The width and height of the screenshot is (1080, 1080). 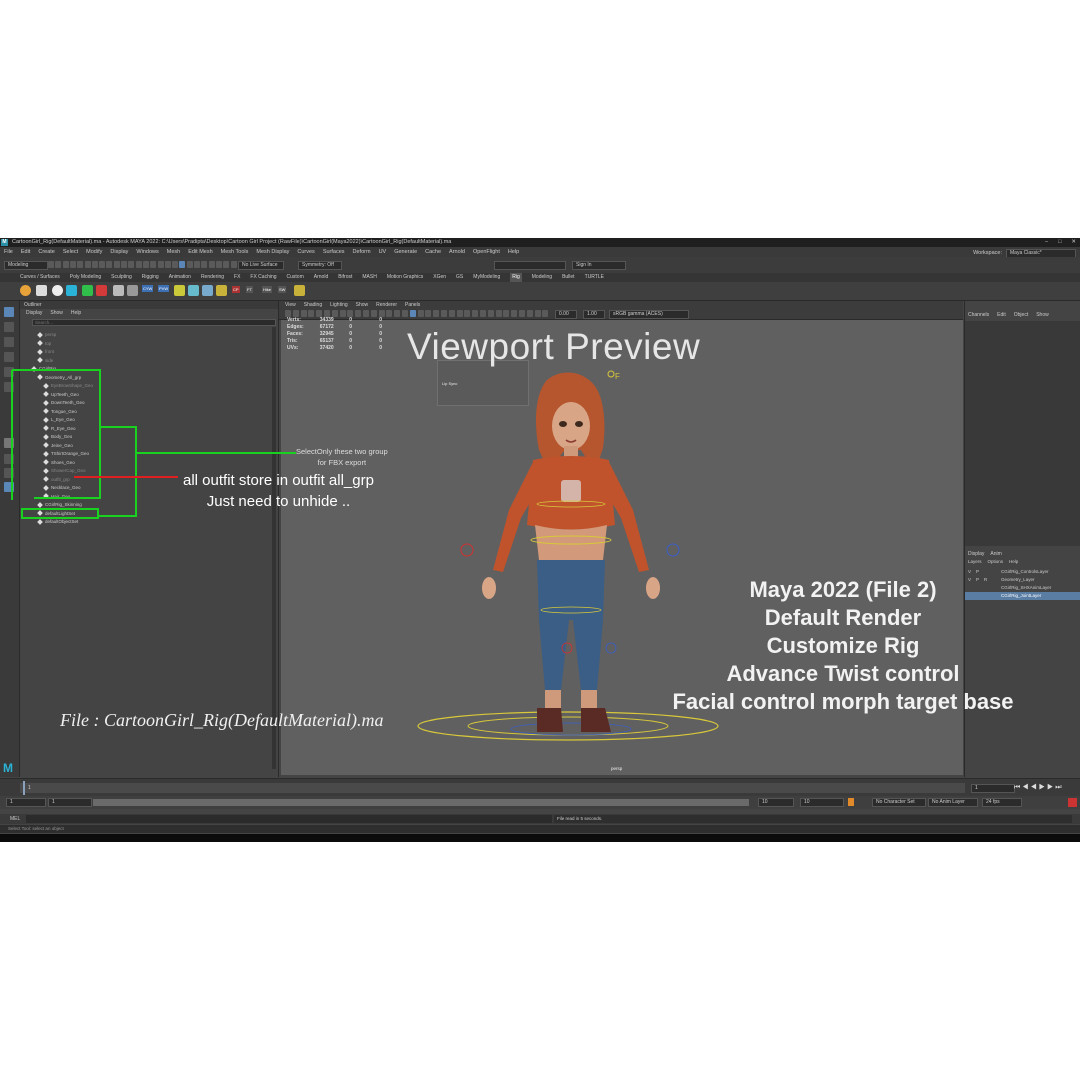 What do you see at coordinates (101, 290) in the screenshot?
I see `rig-icon-b` at bounding box center [101, 290].